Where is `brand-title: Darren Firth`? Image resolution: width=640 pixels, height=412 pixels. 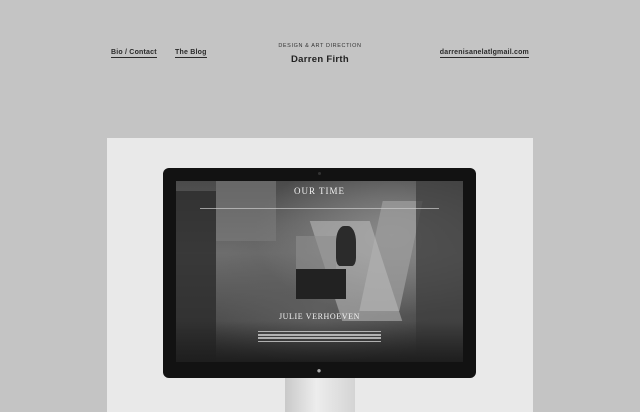
brand-title: Darren Firth is located at coordinates (320, 59).